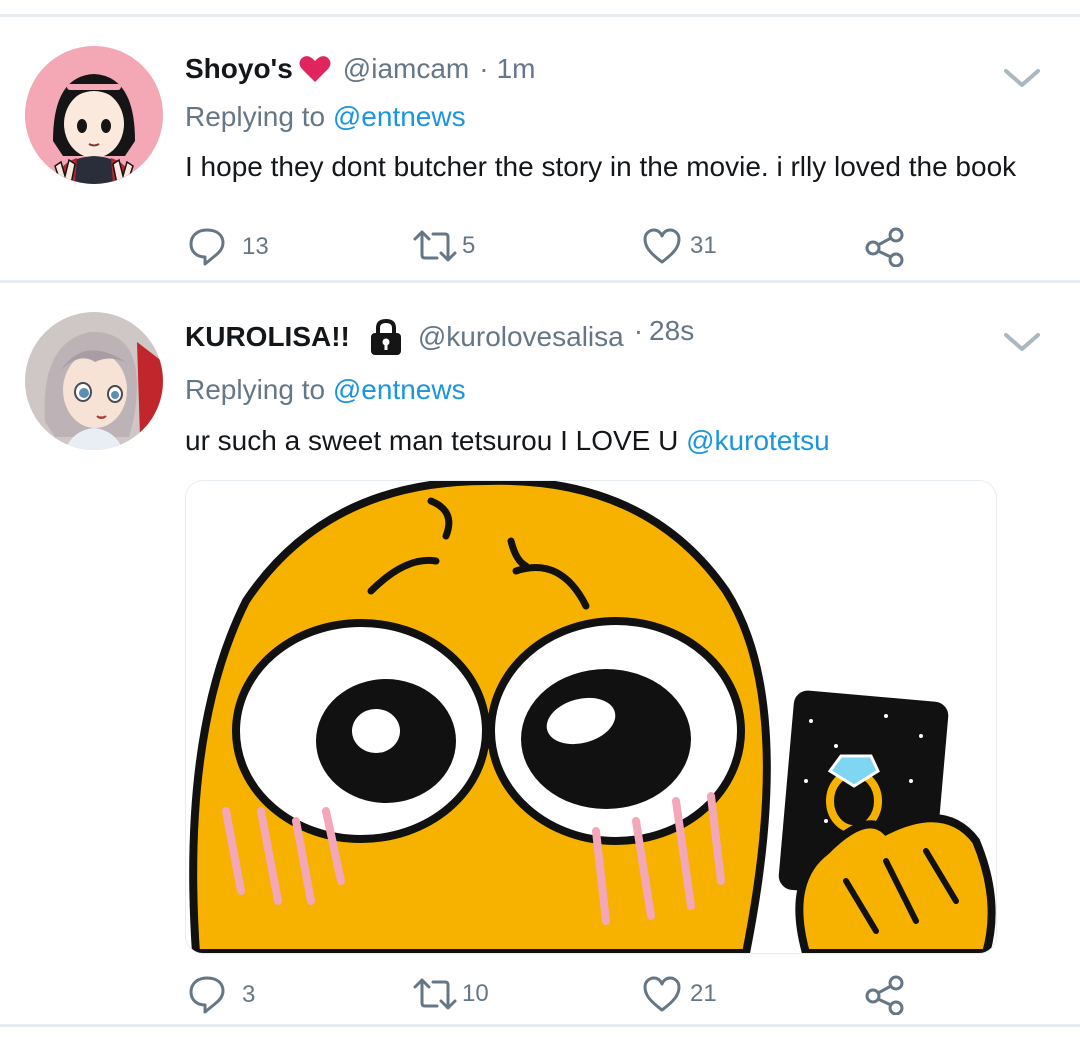  I want to click on timestamp: 28s, so click(671, 331).